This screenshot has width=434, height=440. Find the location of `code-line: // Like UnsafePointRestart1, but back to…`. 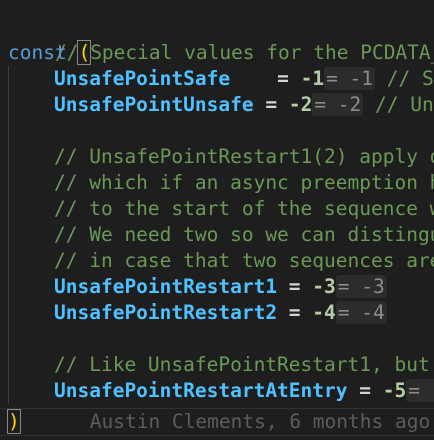

code-line: // Like UnsafePointRestart1, but back to… is located at coordinates (221, 365).